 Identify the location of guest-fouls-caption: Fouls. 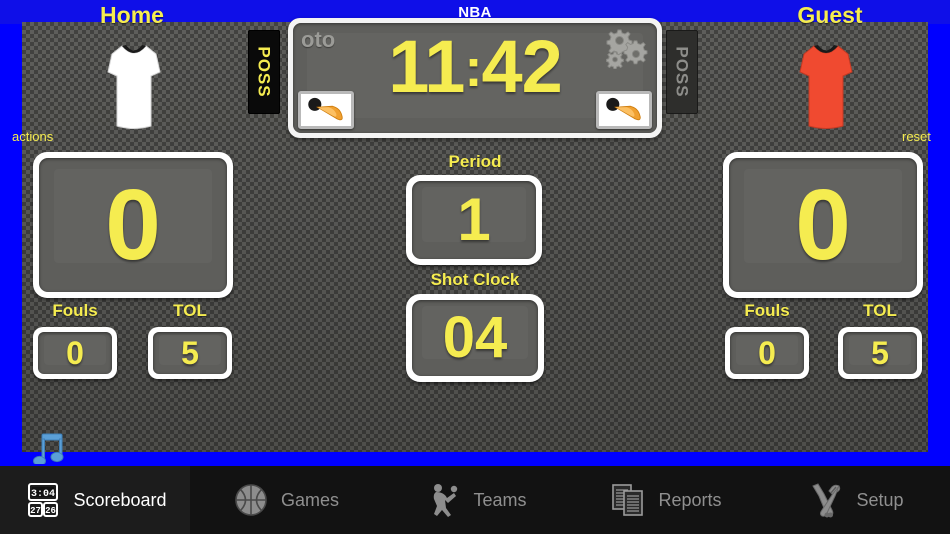
(767, 310).